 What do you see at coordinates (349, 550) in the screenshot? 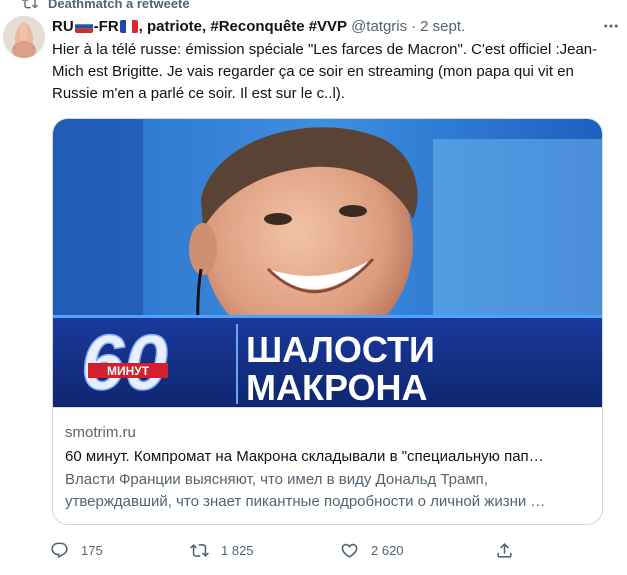
I see `heart-icon` at bounding box center [349, 550].